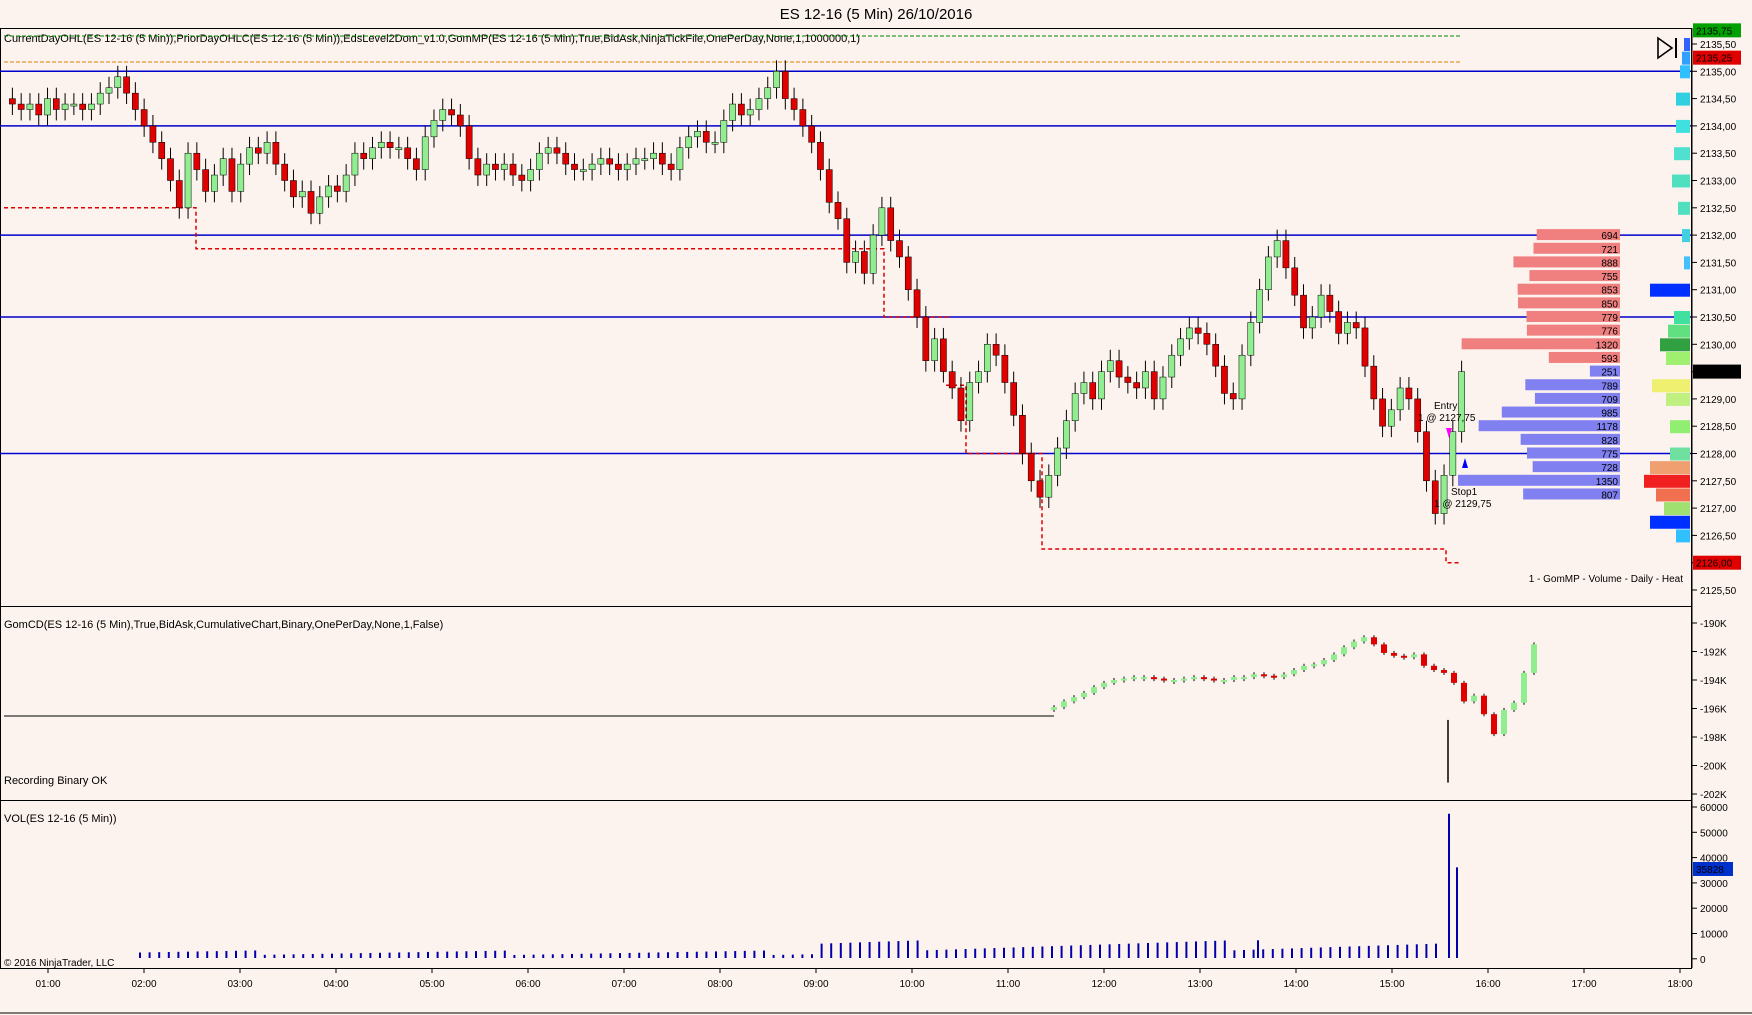 The image size is (1752, 1015). What do you see at coordinates (1718, 427) in the screenshot?
I see `price-tick-label: 2128,50` at bounding box center [1718, 427].